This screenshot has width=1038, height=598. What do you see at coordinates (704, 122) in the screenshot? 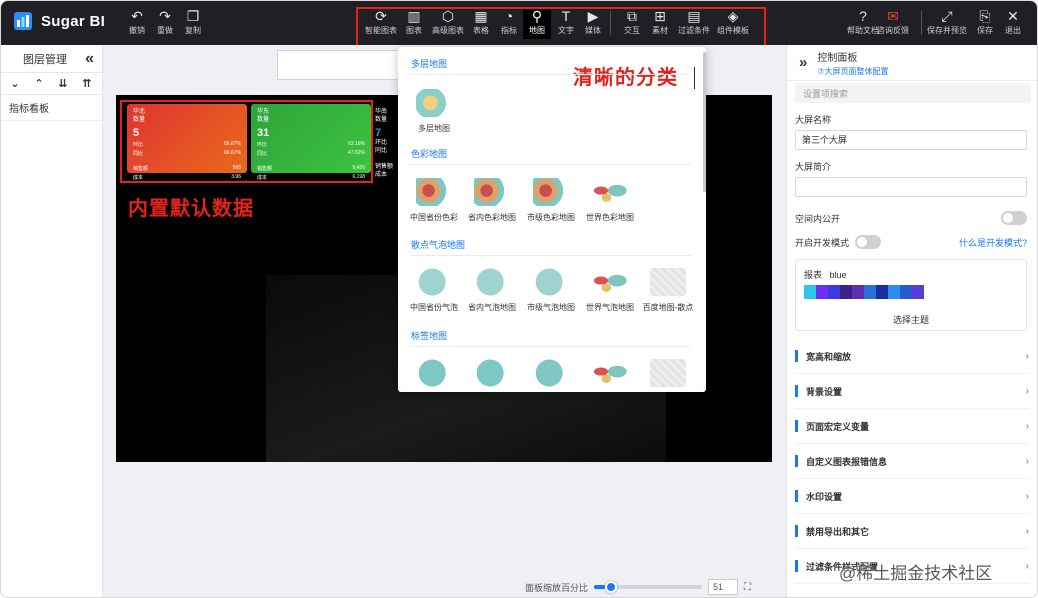
I see `dropdown-scrollbar` at bounding box center [704, 122].